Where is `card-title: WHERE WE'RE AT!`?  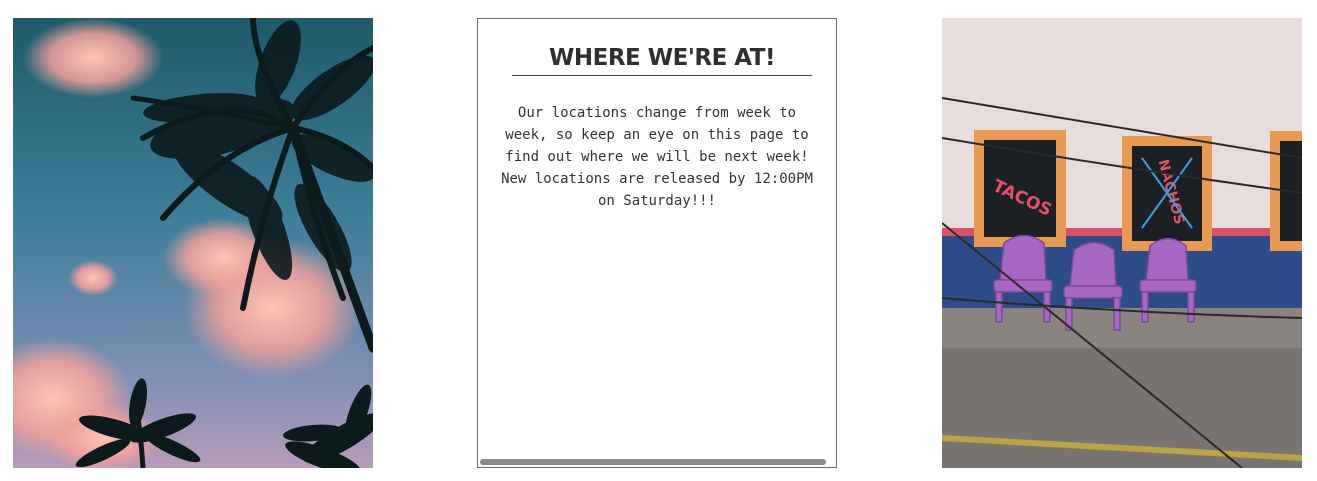 card-title: WHERE WE'RE AT! is located at coordinates (662, 60).